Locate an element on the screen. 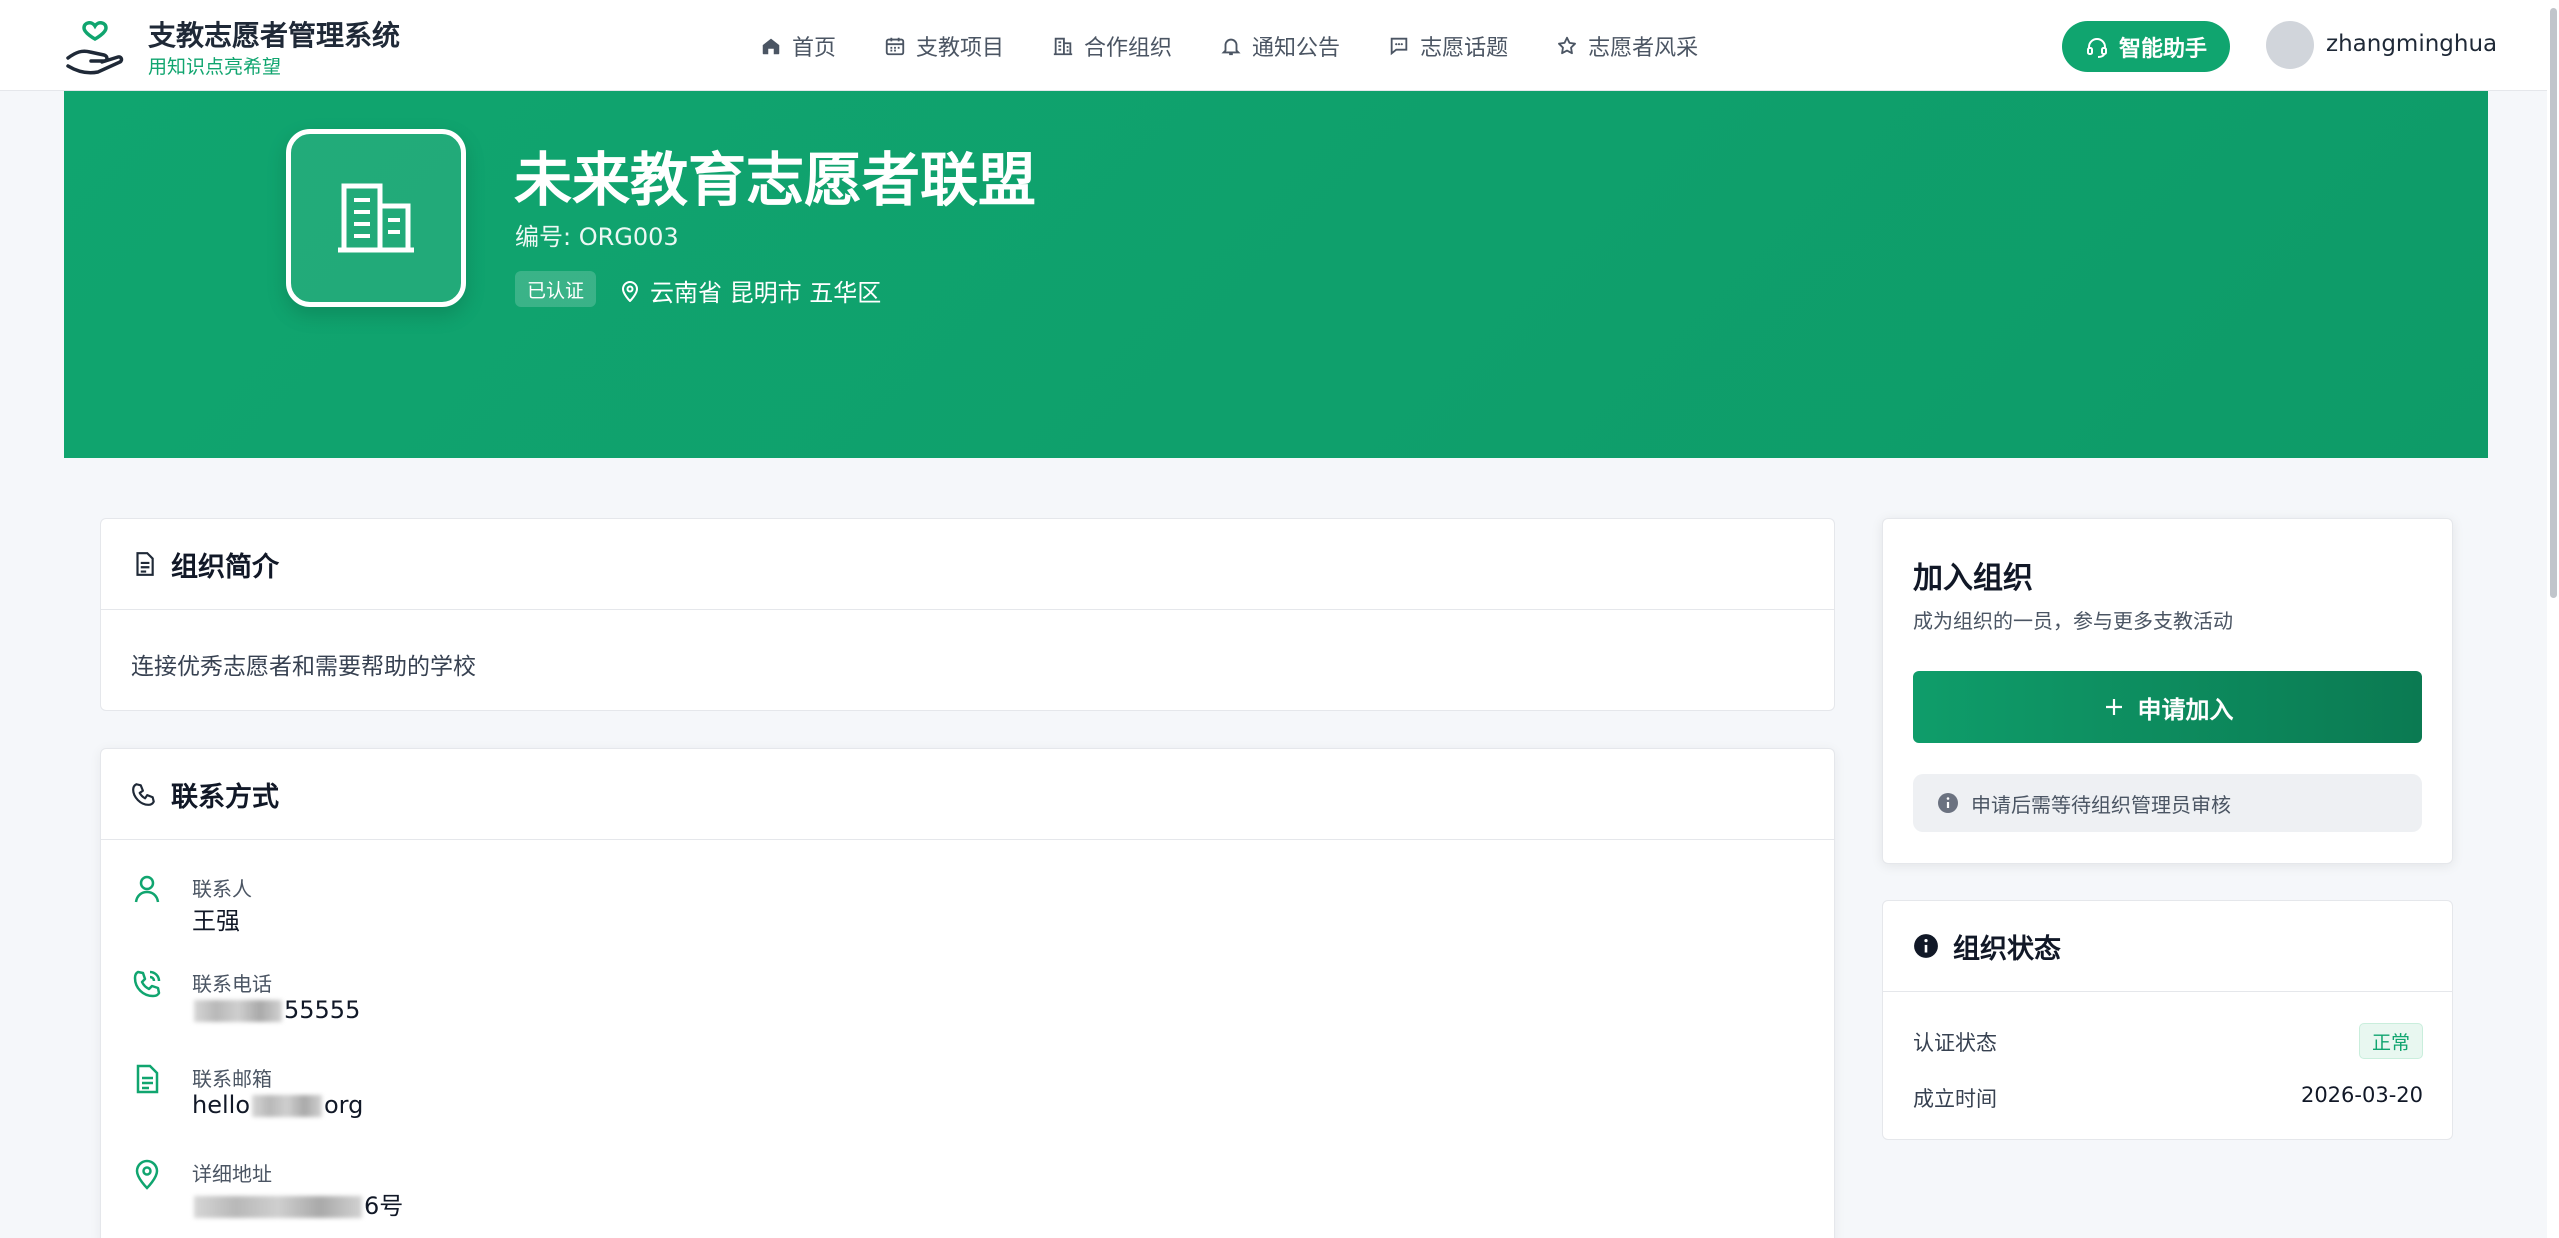 The width and height of the screenshot is (2559, 1238). organization-logo-tile is located at coordinates (376, 218).